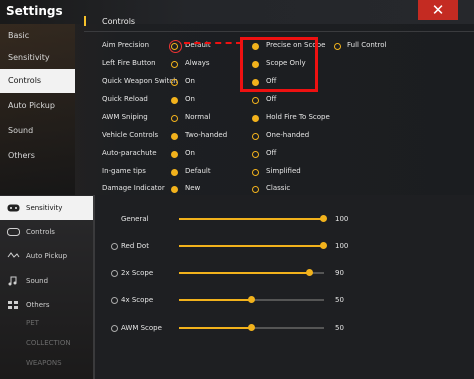  Describe the element at coordinates (192, 188) in the screenshot. I see `option-new: New` at that location.